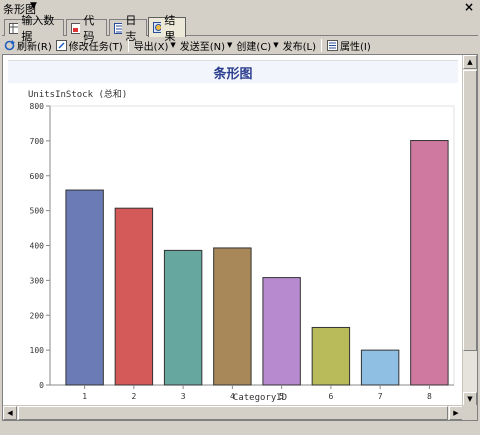  I want to click on y-tick-label: 500, so click(37, 211).